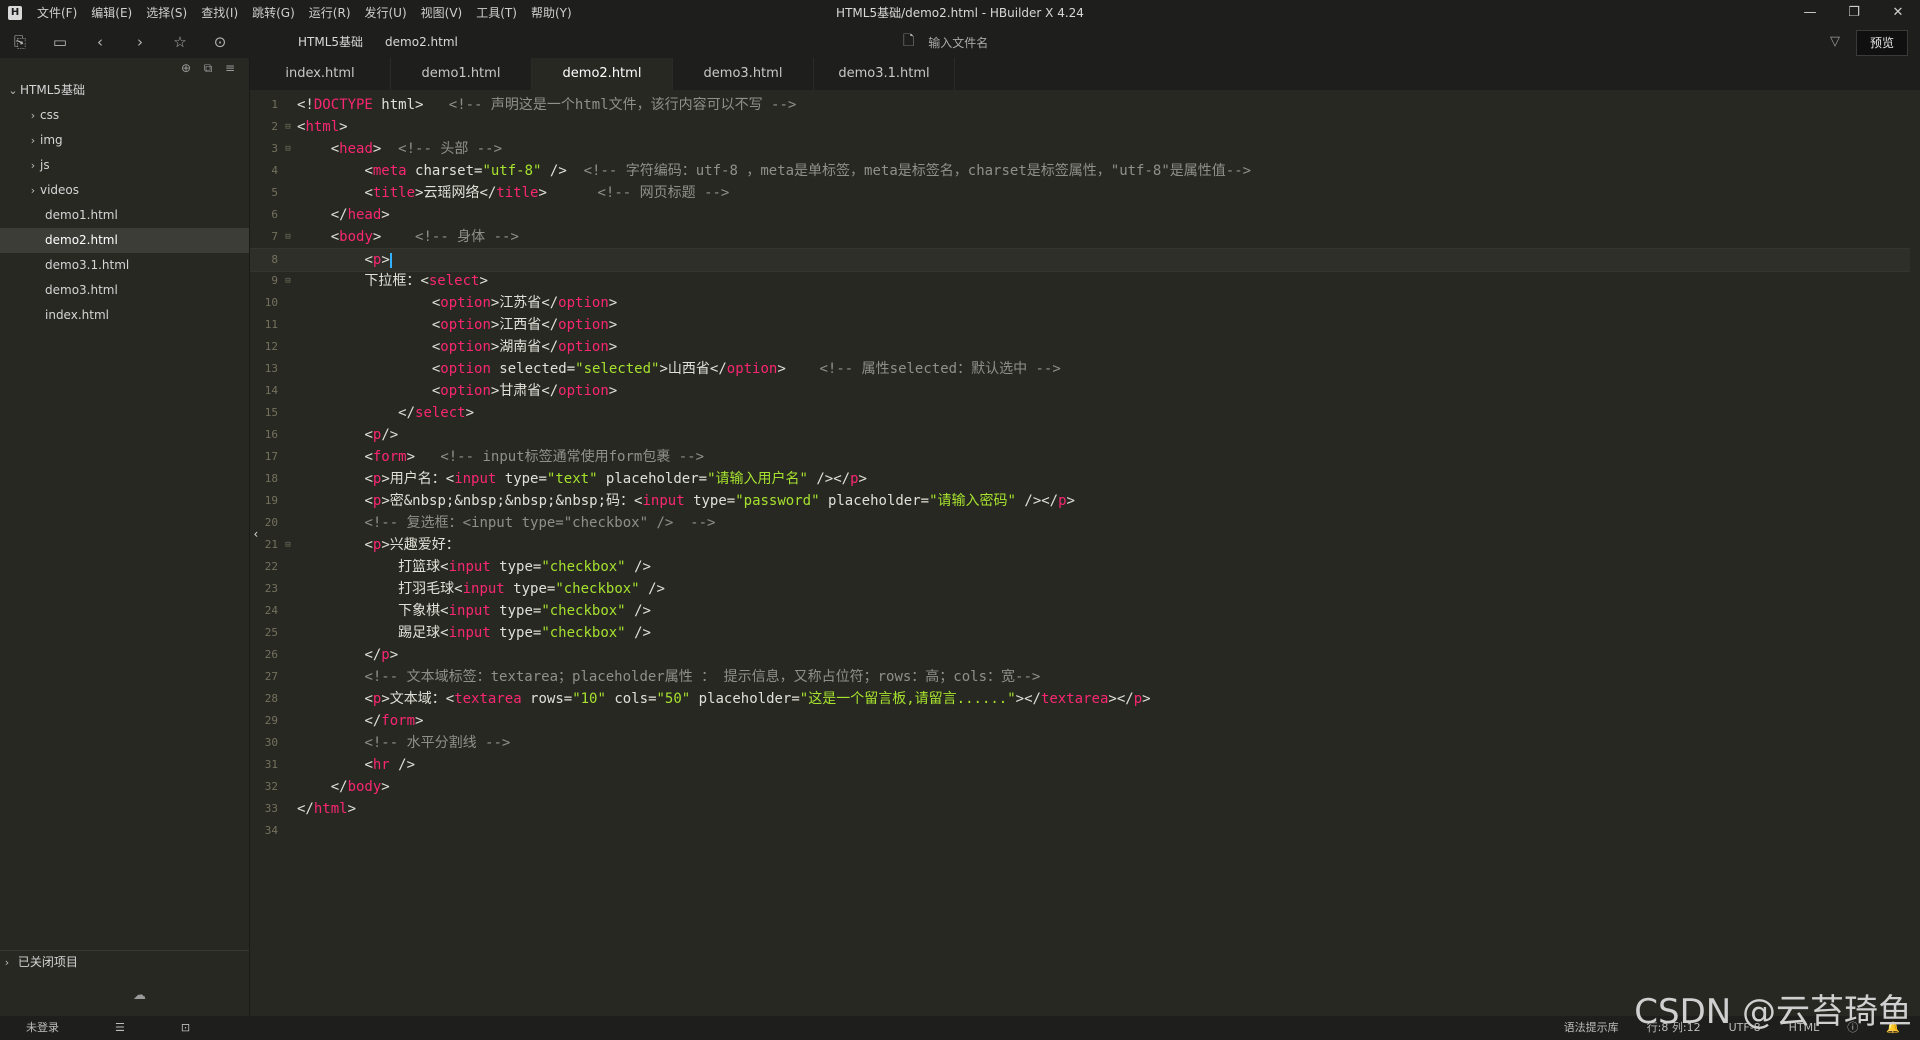 The height and width of the screenshot is (1040, 1920). What do you see at coordinates (42, 1028) in the screenshot?
I see `login-status: 未登录` at bounding box center [42, 1028].